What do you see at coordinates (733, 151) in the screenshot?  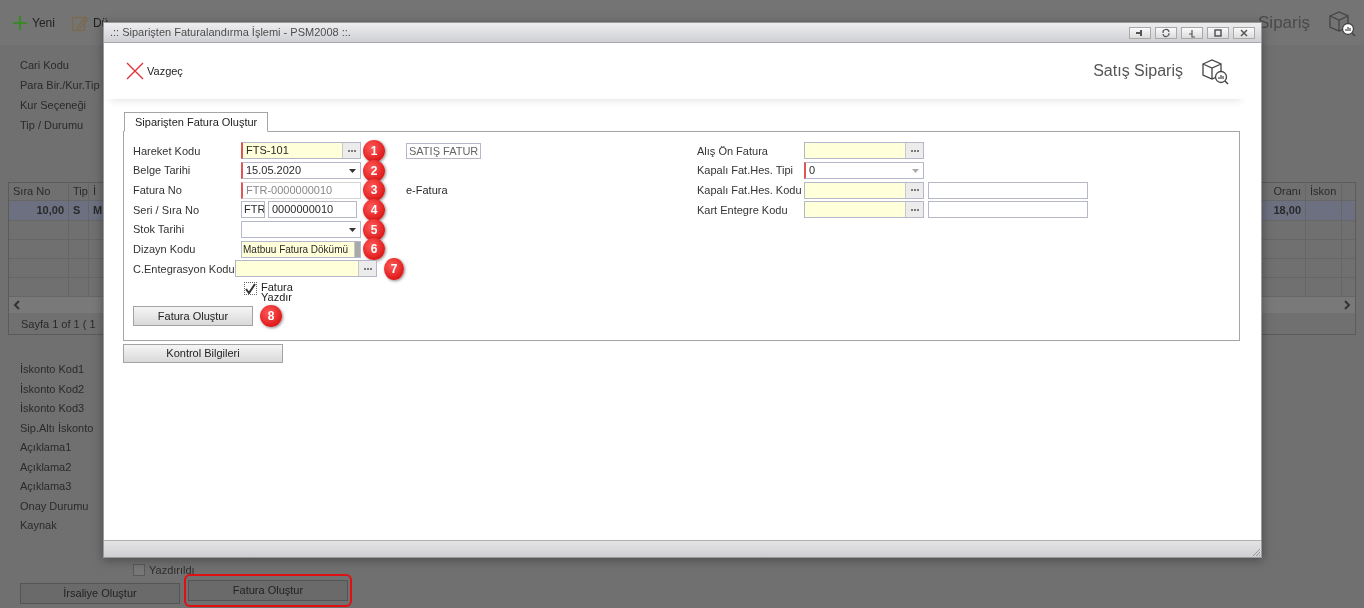 I see `field-label: Alış Ön Fatura` at bounding box center [733, 151].